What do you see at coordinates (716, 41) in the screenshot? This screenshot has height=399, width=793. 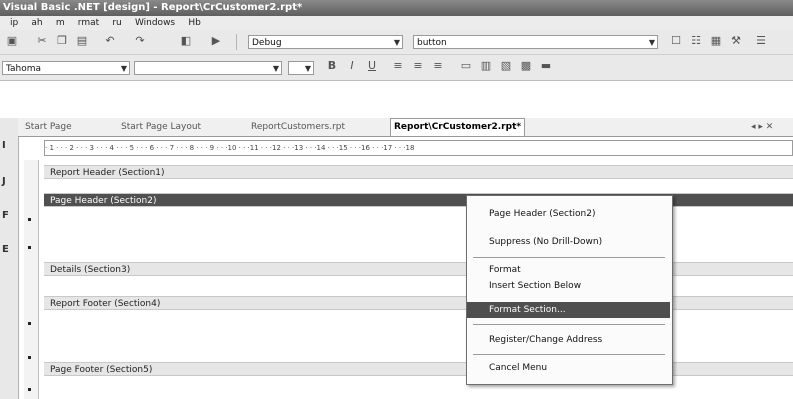 I see `object-browser-icon: ▦` at bounding box center [716, 41].